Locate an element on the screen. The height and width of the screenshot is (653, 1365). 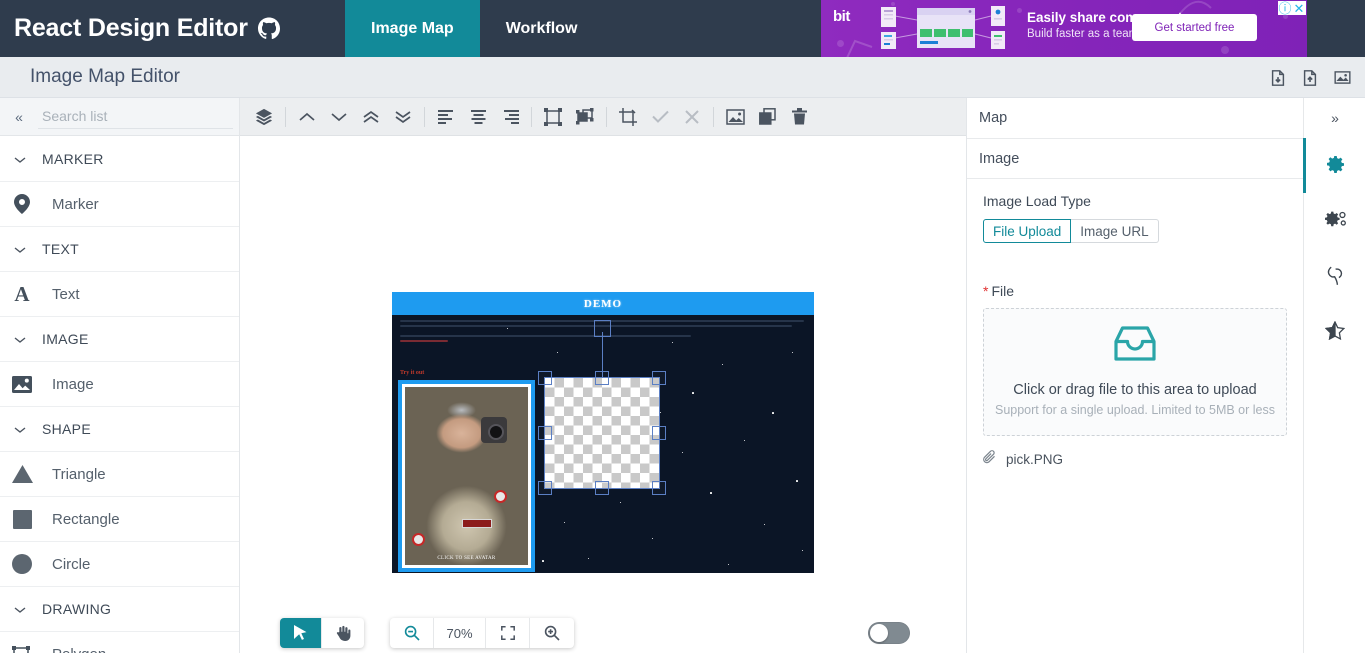
ad-illustration is located at coordinates (943, 27).